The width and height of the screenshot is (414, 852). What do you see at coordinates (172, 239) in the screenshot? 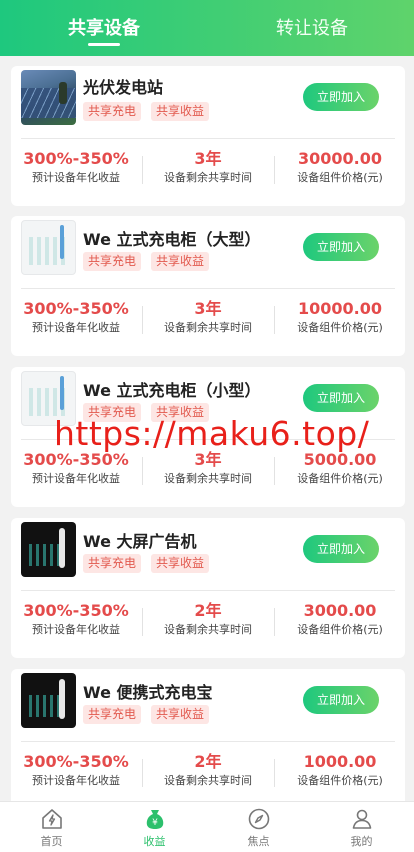
I see `device-title: We 立式充电柜（大型）` at bounding box center [172, 239].